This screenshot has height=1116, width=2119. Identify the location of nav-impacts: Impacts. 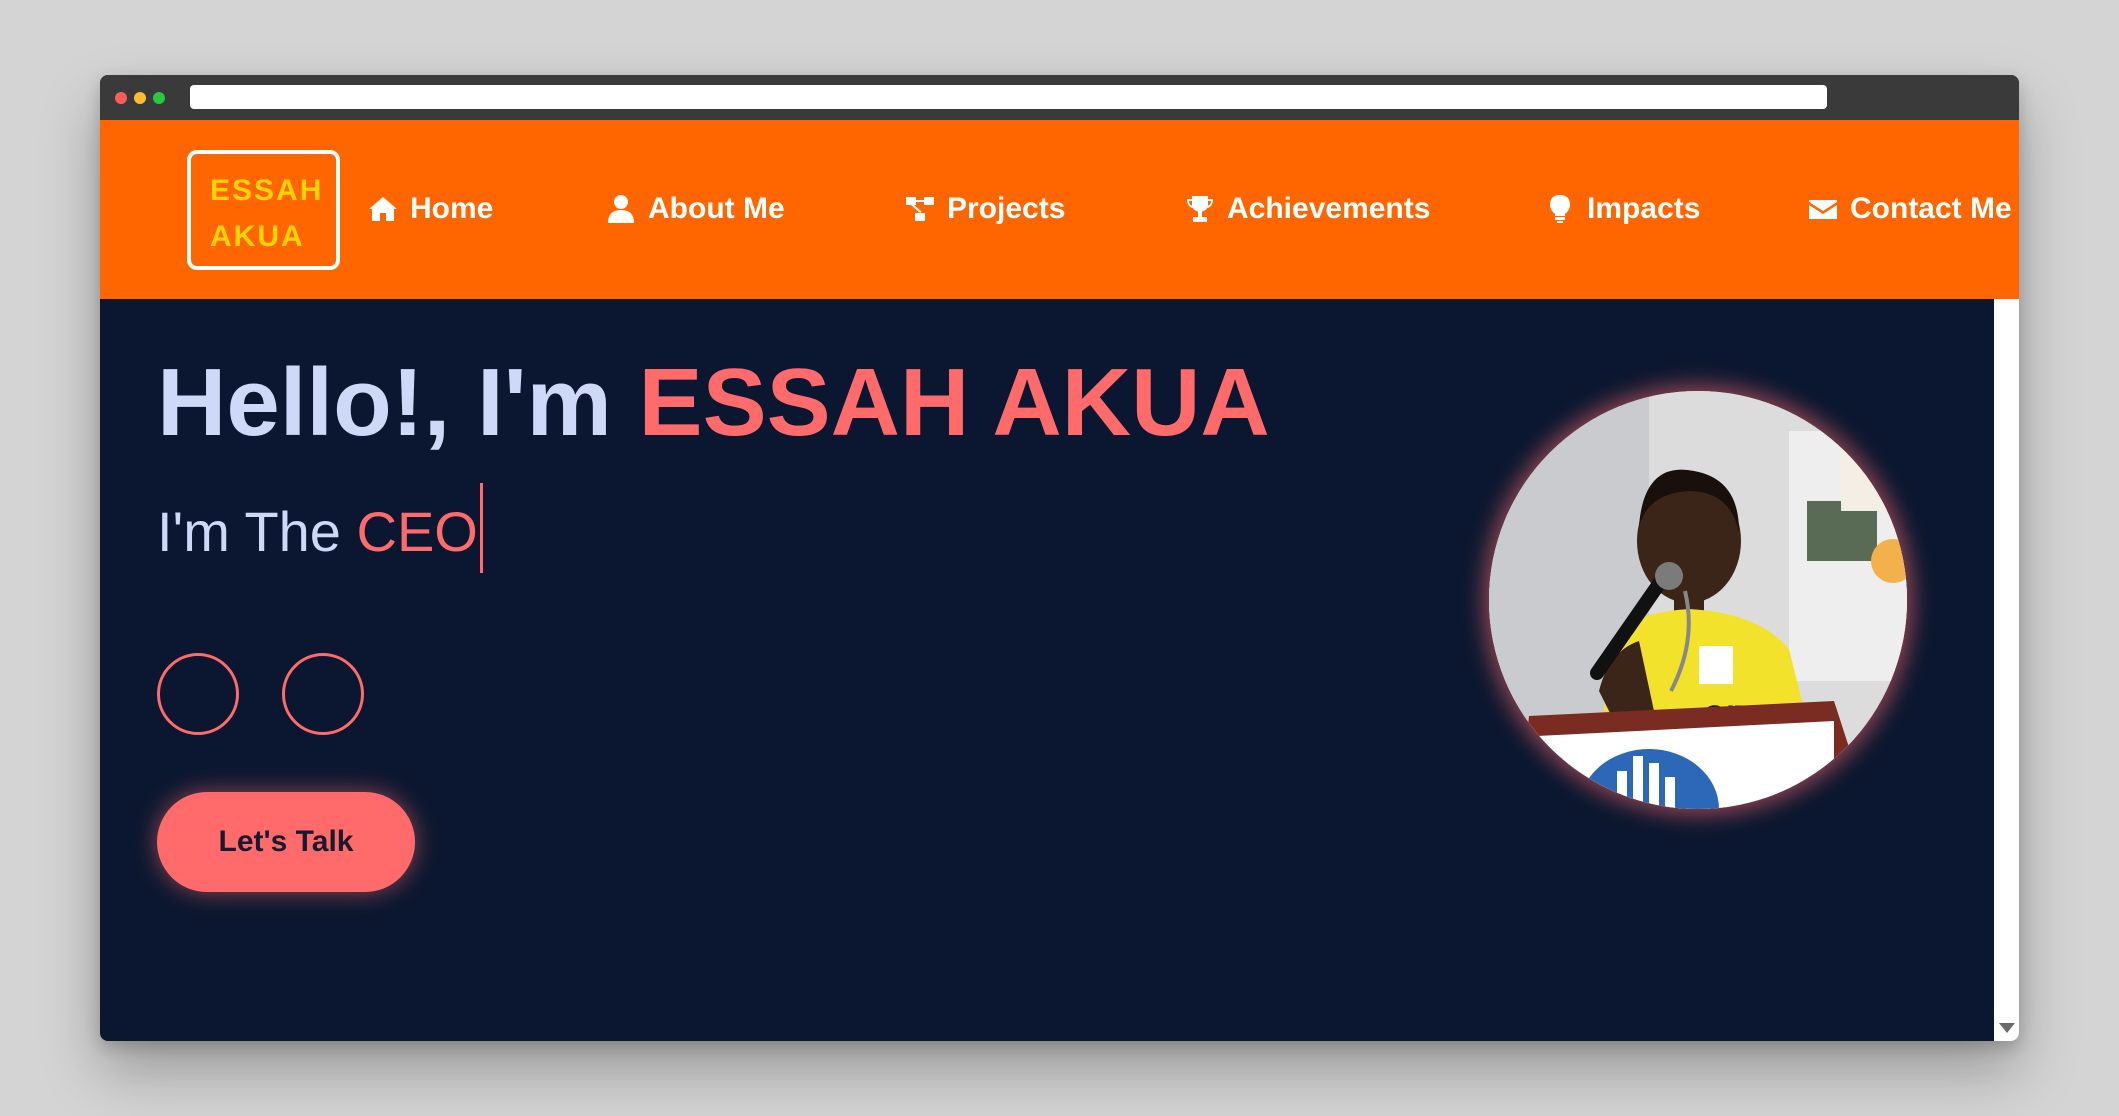
(1622, 209).